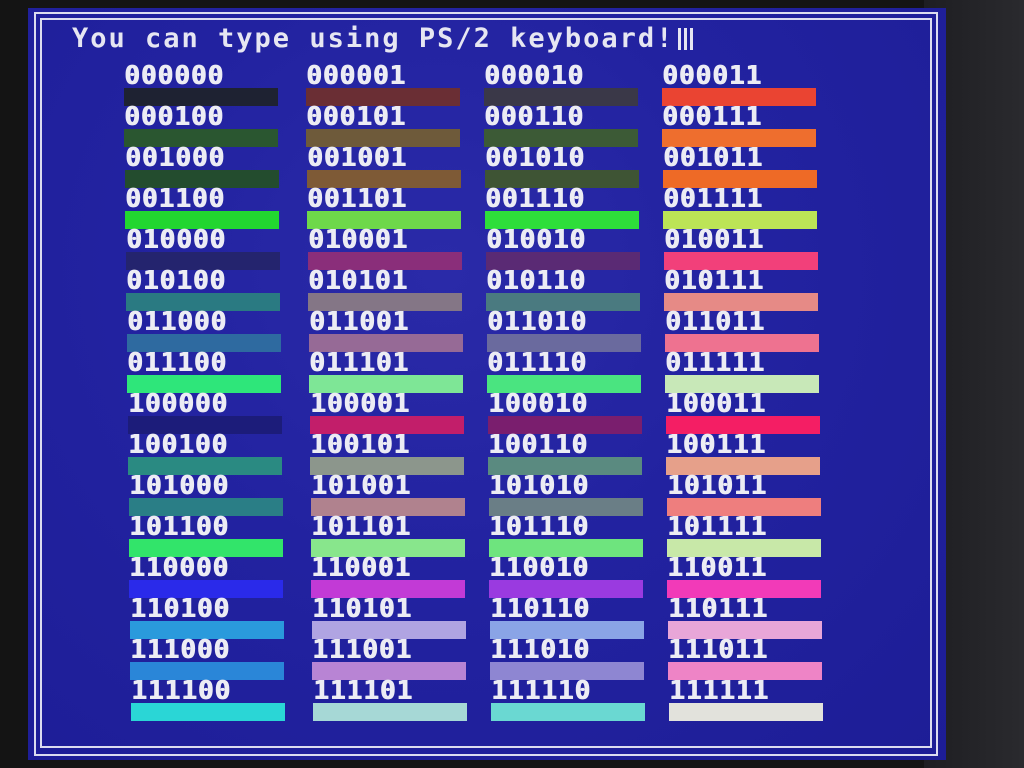 This screenshot has width=1024, height=768. I want to click on palette-entry: 010111, so click(742, 288).